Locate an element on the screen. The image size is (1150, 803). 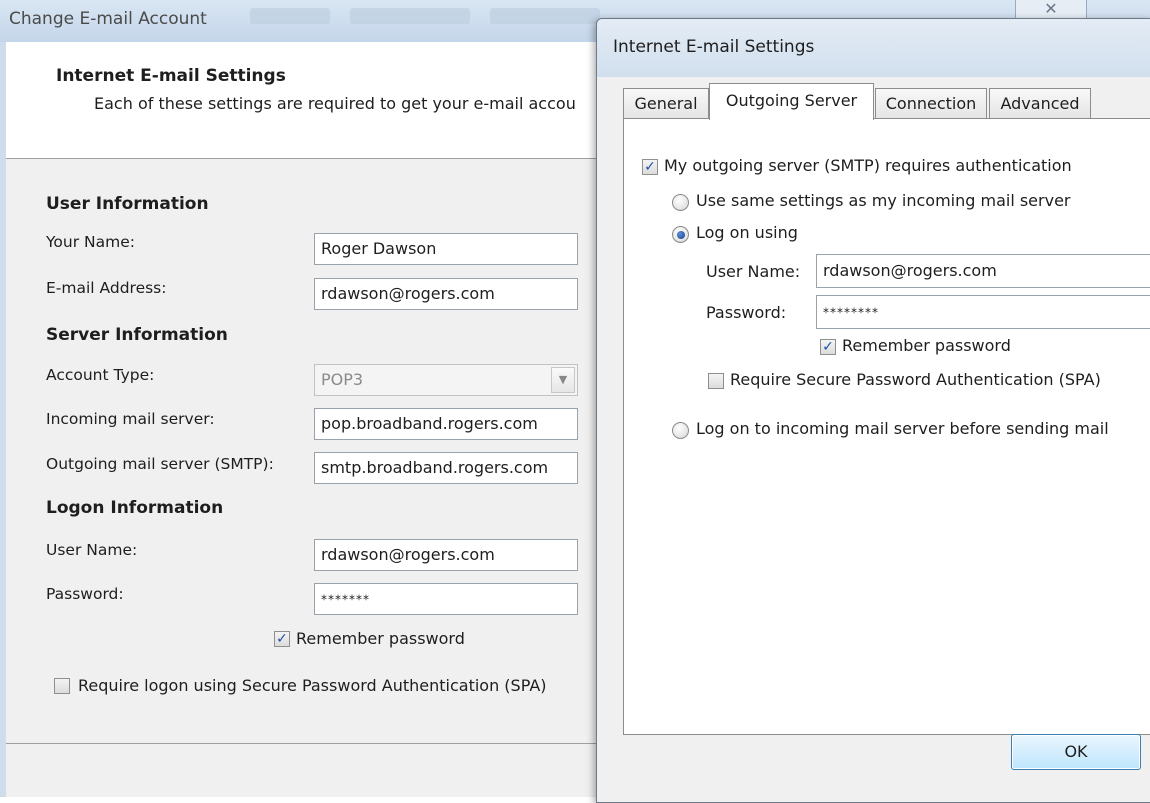
remember-password-checkbox: ✓ is located at coordinates (282, 639).